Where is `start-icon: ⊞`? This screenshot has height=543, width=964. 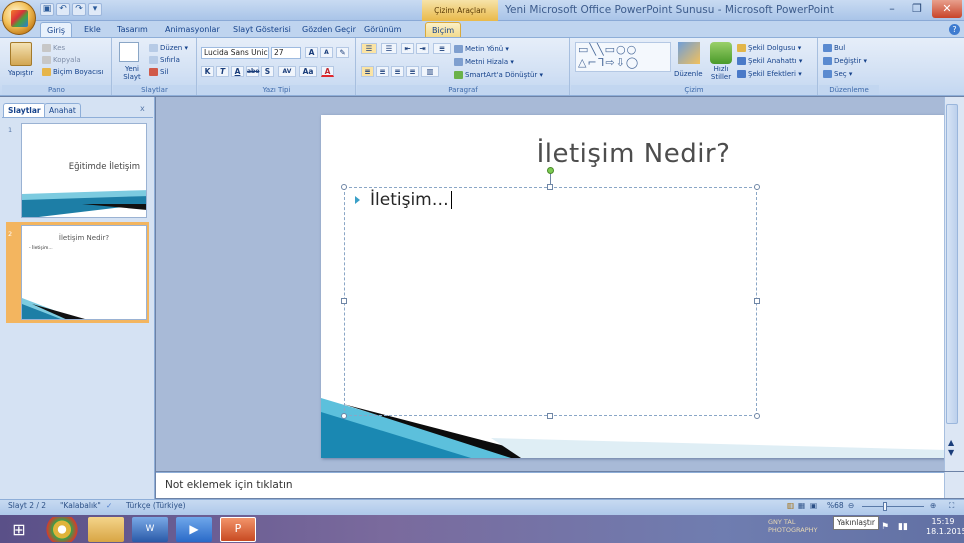 start-icon: ⊞ is located at coordinates (19, 530).